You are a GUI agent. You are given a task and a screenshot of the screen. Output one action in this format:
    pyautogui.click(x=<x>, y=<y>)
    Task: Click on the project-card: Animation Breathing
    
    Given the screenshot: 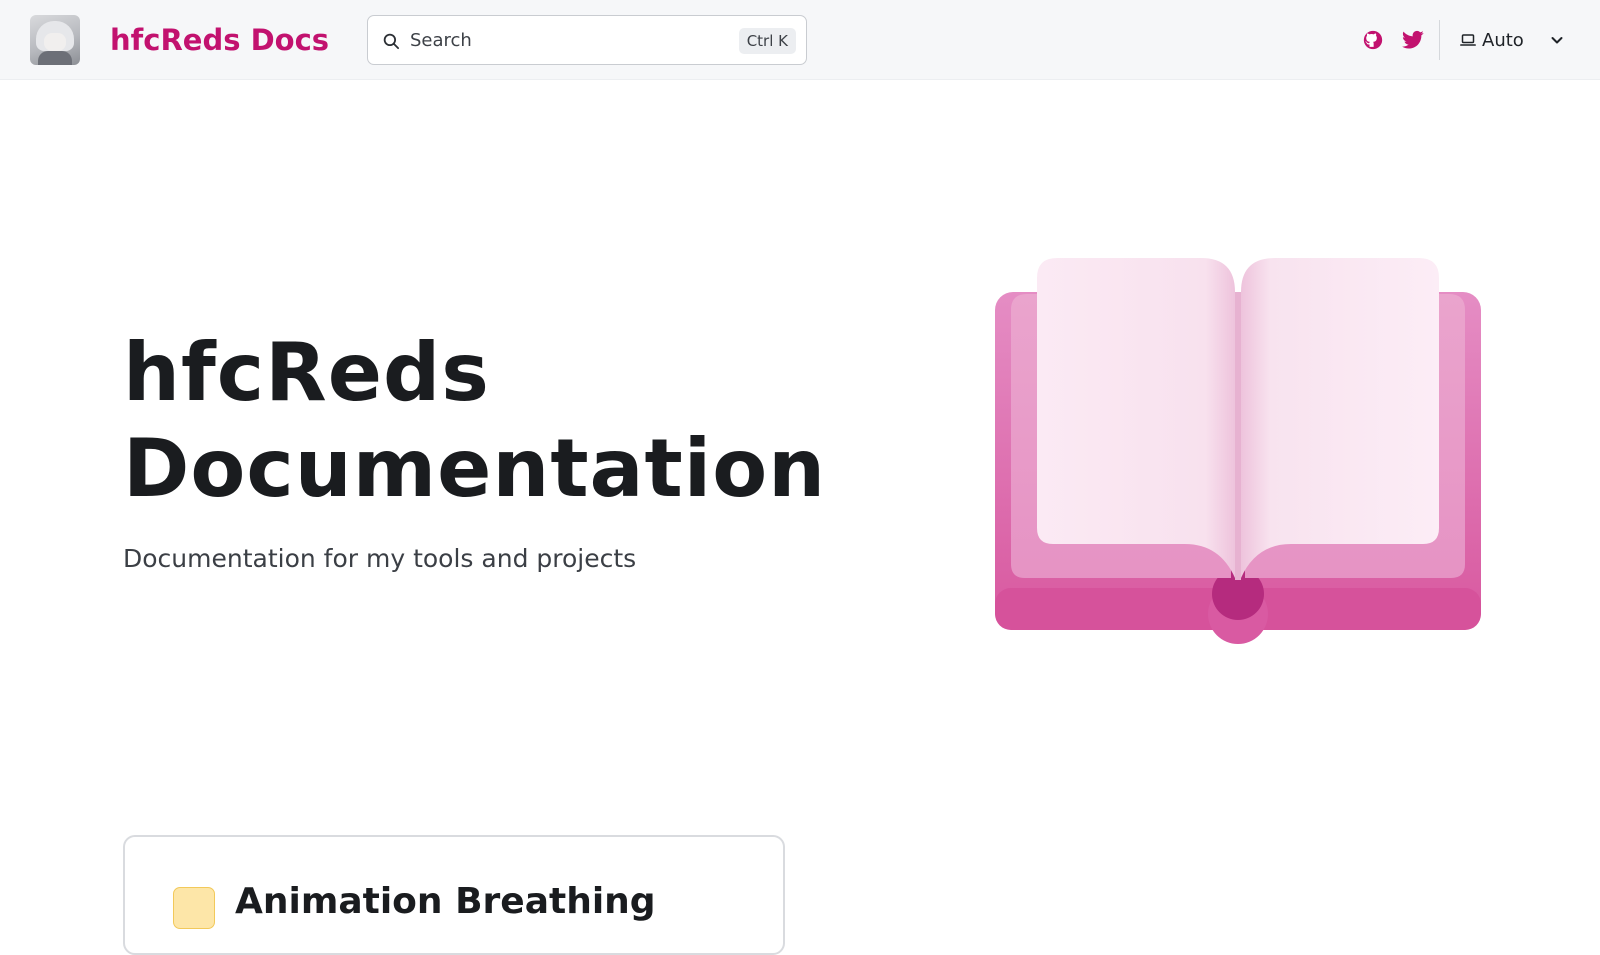 What is the action you would take?
    pyautogui.click(x=454, y=895)
    